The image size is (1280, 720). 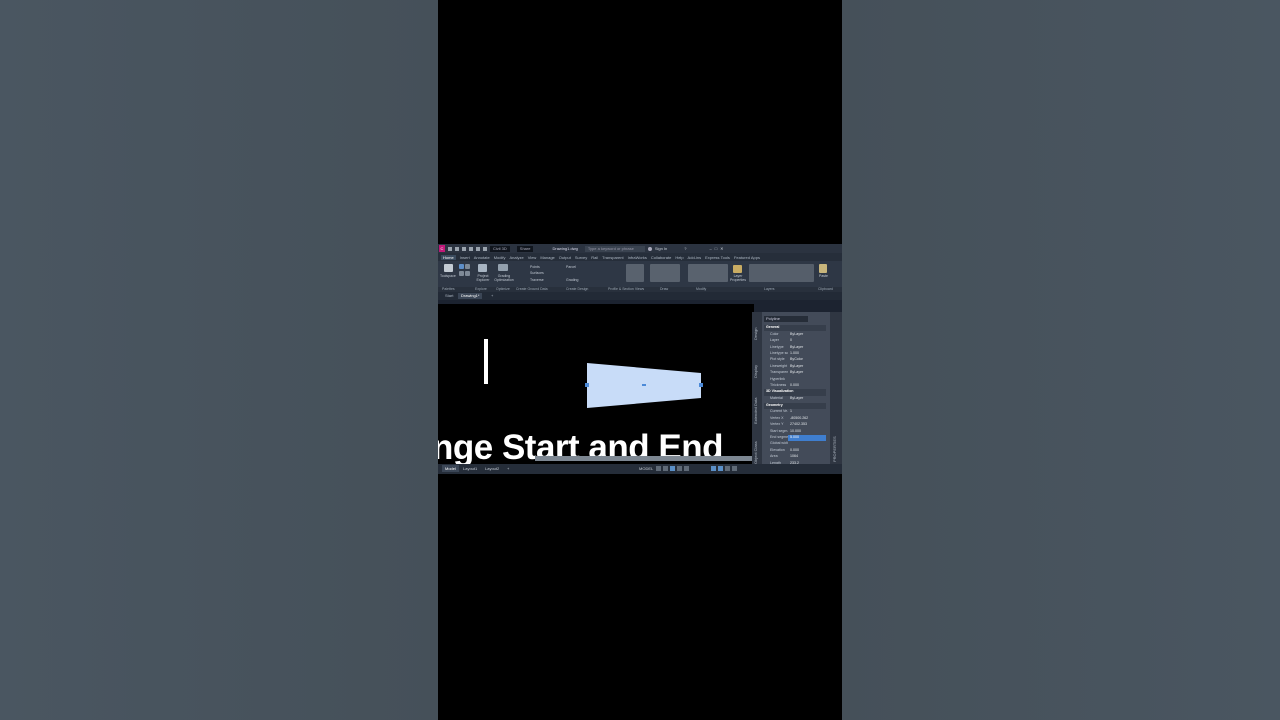 What do you see at coordinates (635, 273) in the screenshot?
I see `draw-tools-icon` at bounding box center [635, 273].